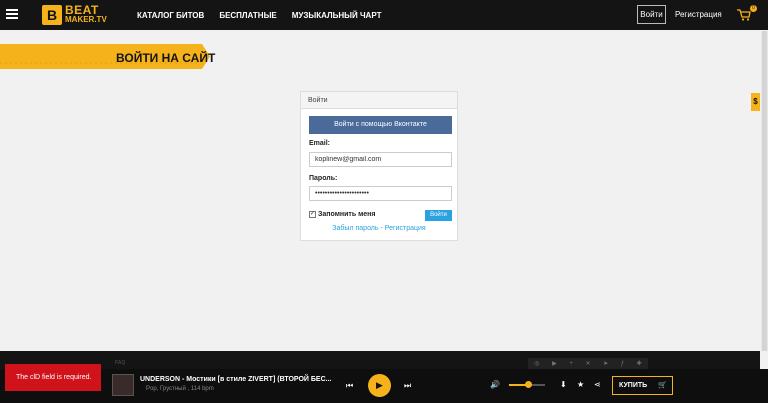  What do you see at coordinates (12, 14) in the screenshot?
I see `hamburger-menu-icon` at bounding box center [12, 14].